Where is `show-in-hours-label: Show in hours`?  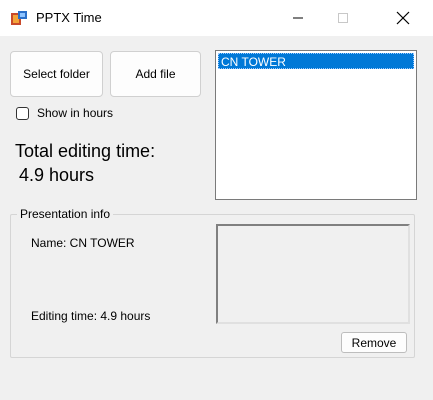 show-in-hours-label: Show in hours is located at coordinates (75, 113).